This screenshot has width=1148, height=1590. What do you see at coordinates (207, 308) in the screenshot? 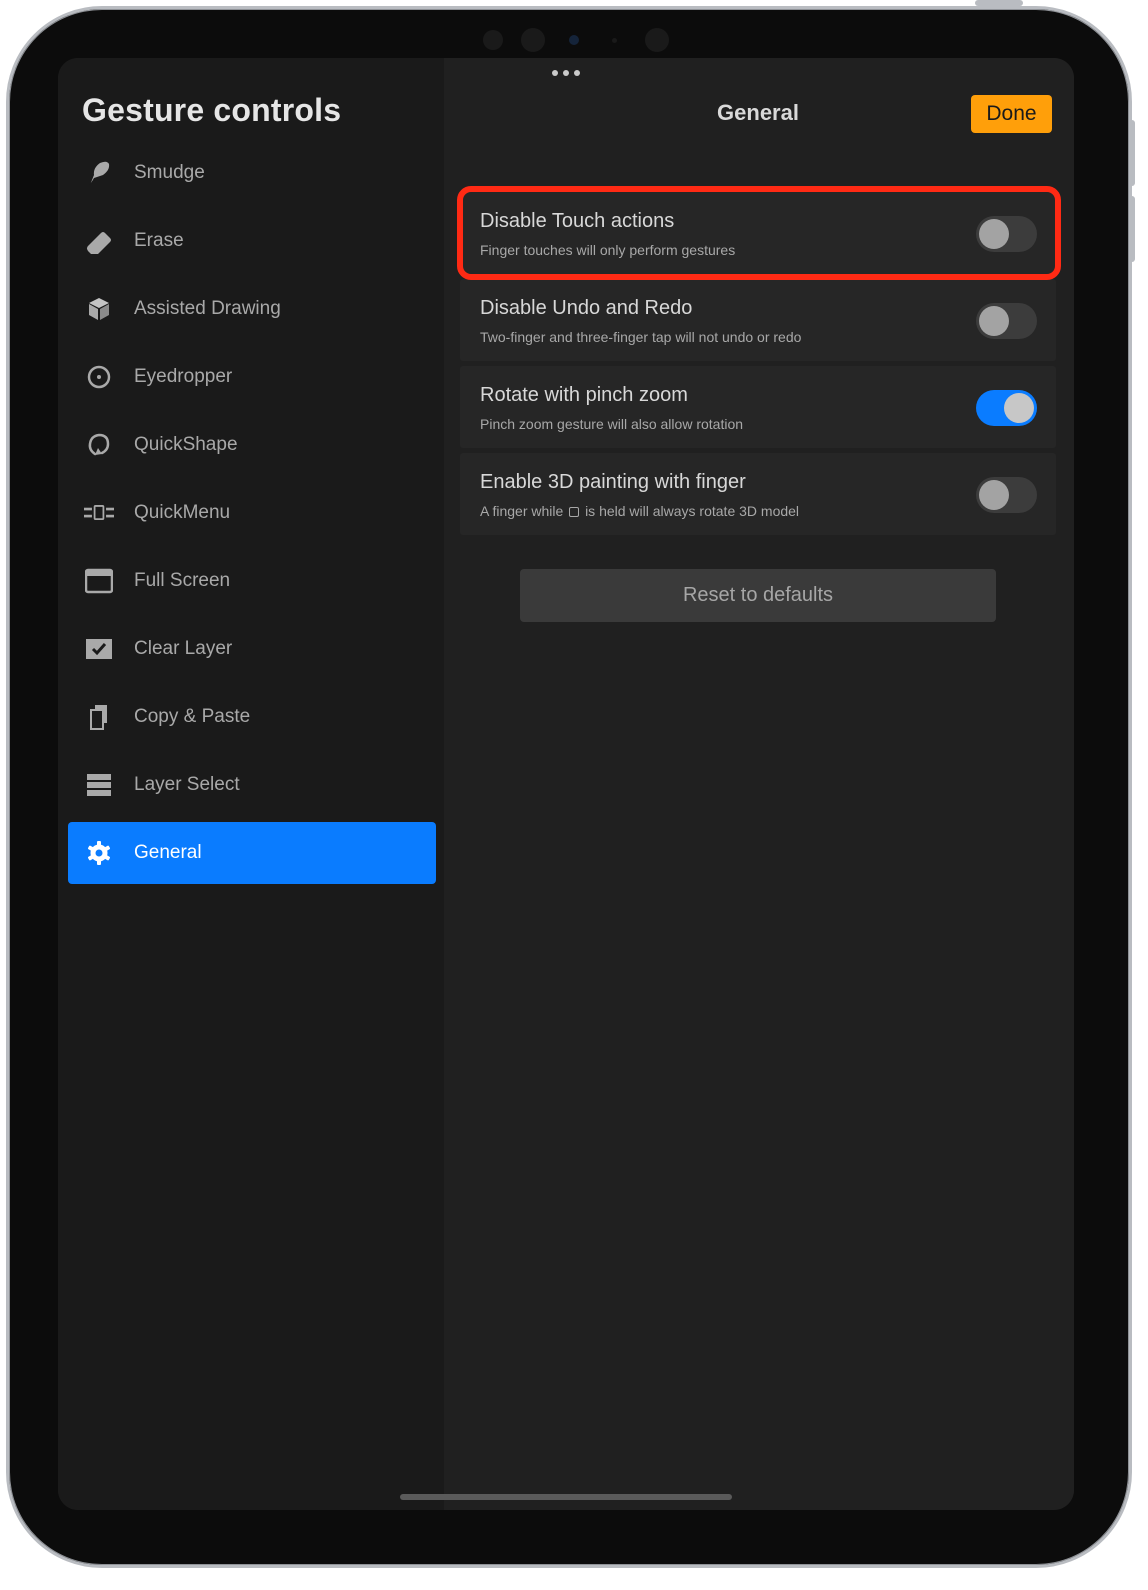
I see `sidebar-item-label: Assisted Drawing` at bounding box center [207, 308].